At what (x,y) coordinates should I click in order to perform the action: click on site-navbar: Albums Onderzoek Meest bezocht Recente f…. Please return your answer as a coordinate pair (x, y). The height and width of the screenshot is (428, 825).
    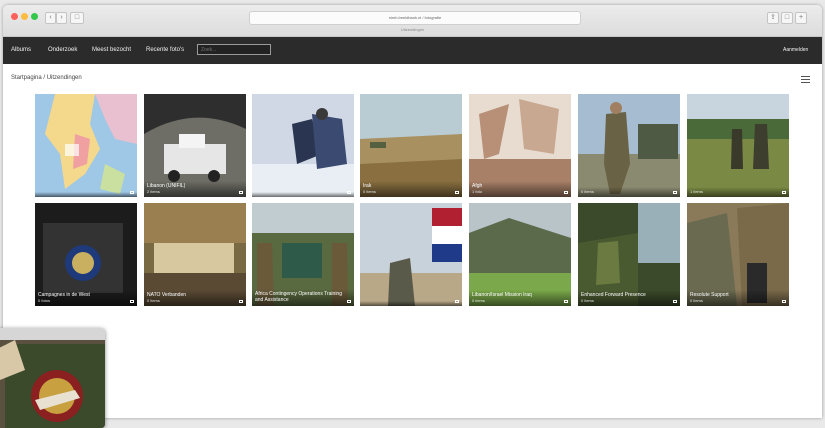
    Looking at the image, I should click on (412, 50).